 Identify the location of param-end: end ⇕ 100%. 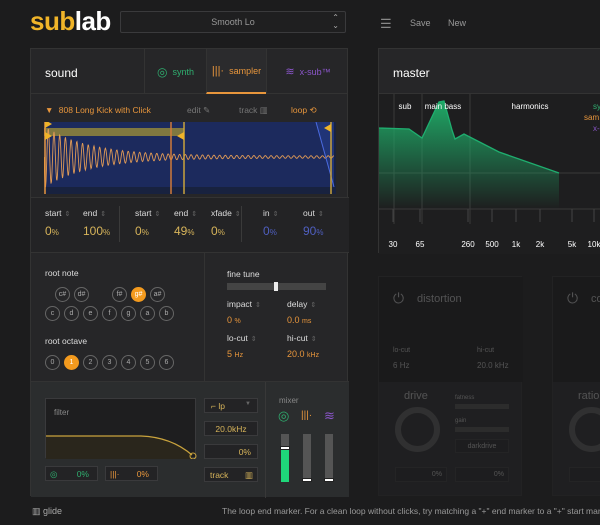
(96, 223).